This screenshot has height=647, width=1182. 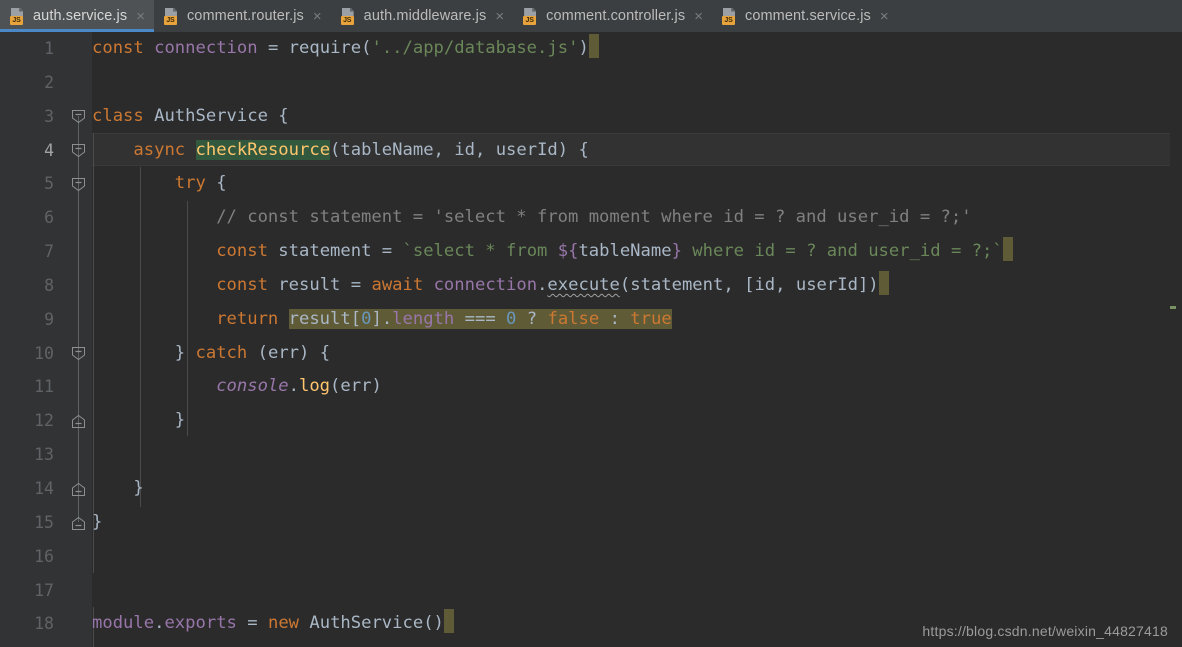 I want to click on line-number: 1, so click(x=49, y=48).